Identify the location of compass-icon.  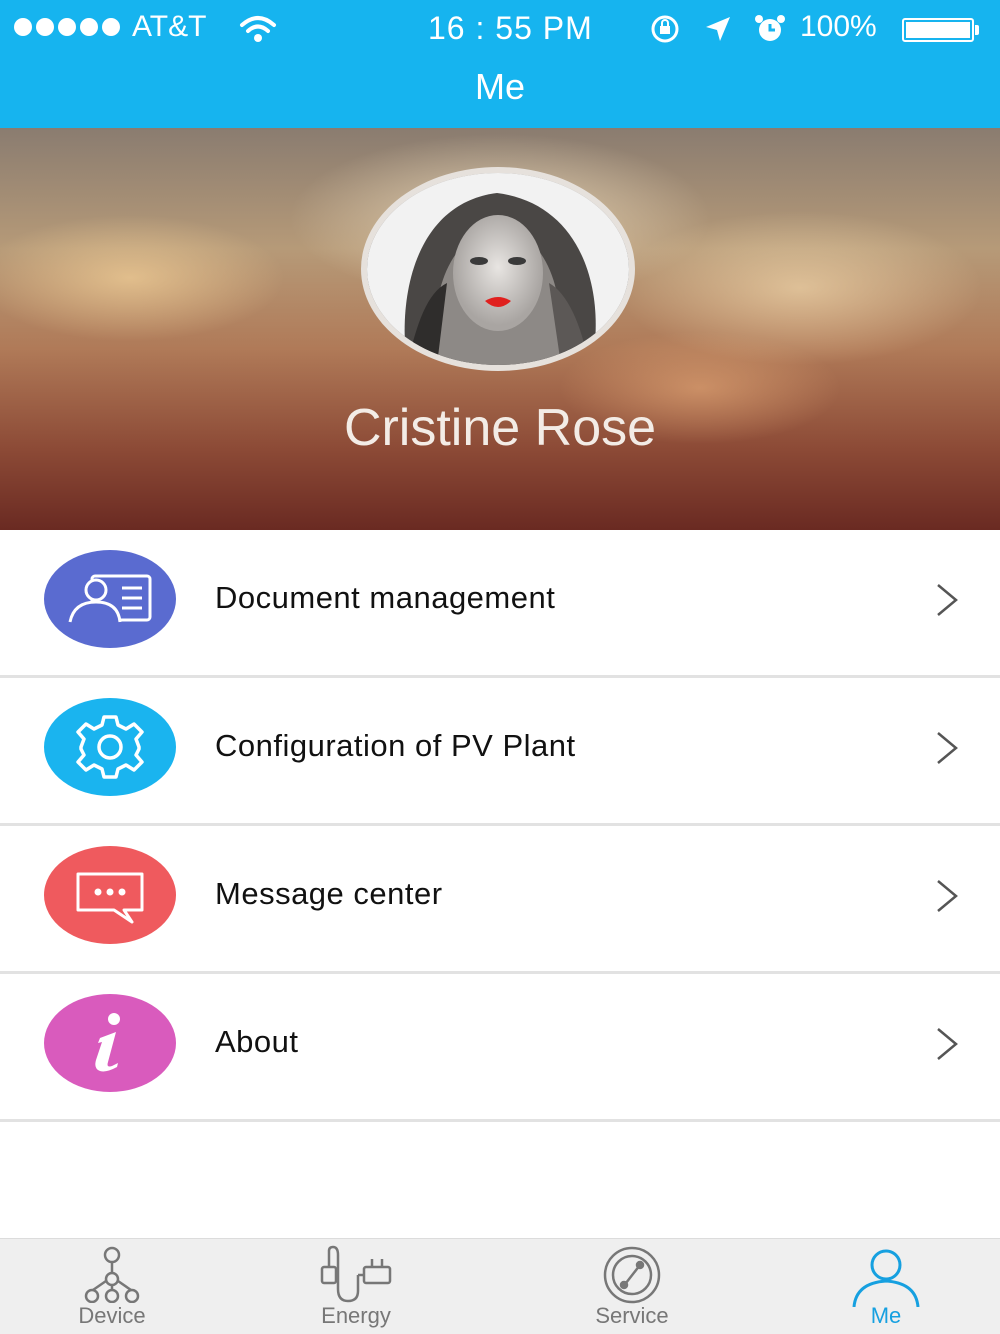
(632, 1275).